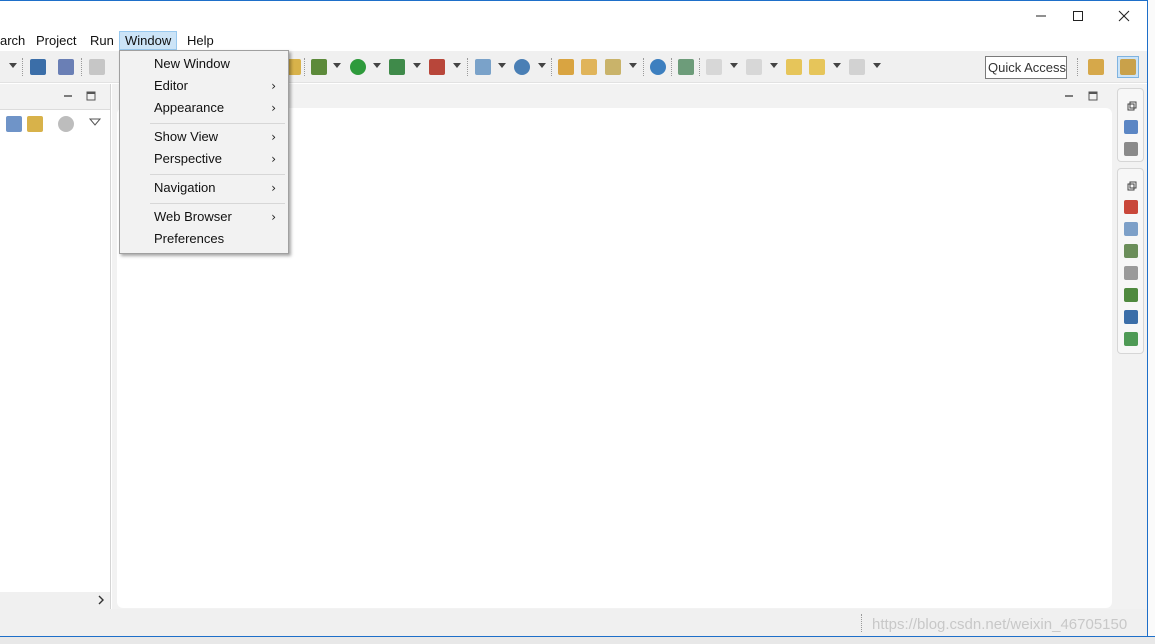 The width and height of the screenshot is (1155, 644). I want to click on web-browser-icon, so click(658, 67).